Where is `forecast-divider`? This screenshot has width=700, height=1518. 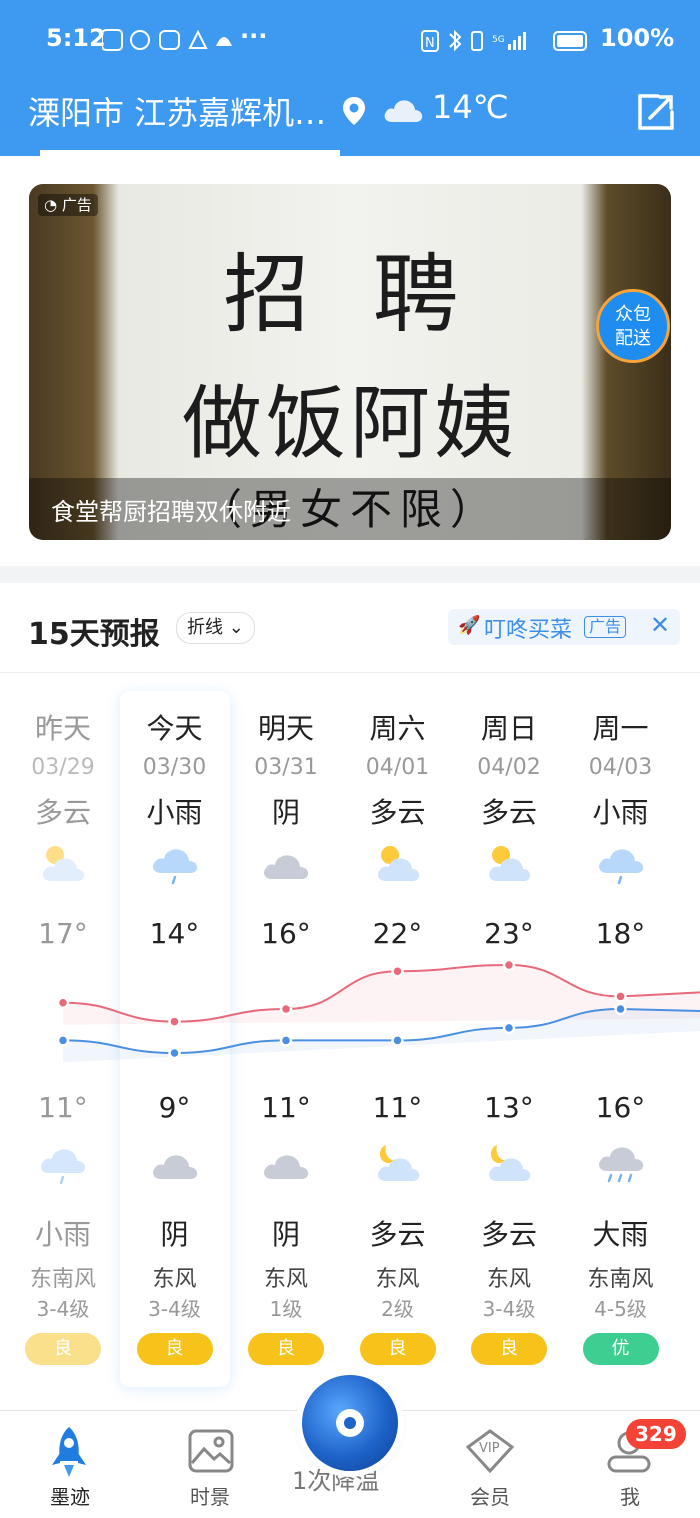
forecast-divider is located at coordinates (350, 672).